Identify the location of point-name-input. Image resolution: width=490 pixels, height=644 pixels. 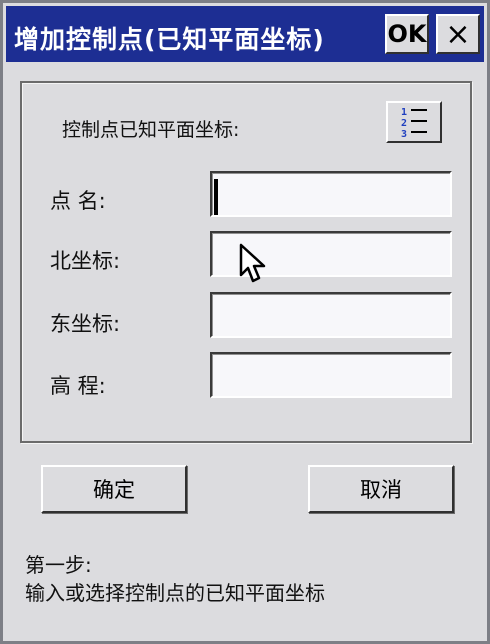
(331, 194).